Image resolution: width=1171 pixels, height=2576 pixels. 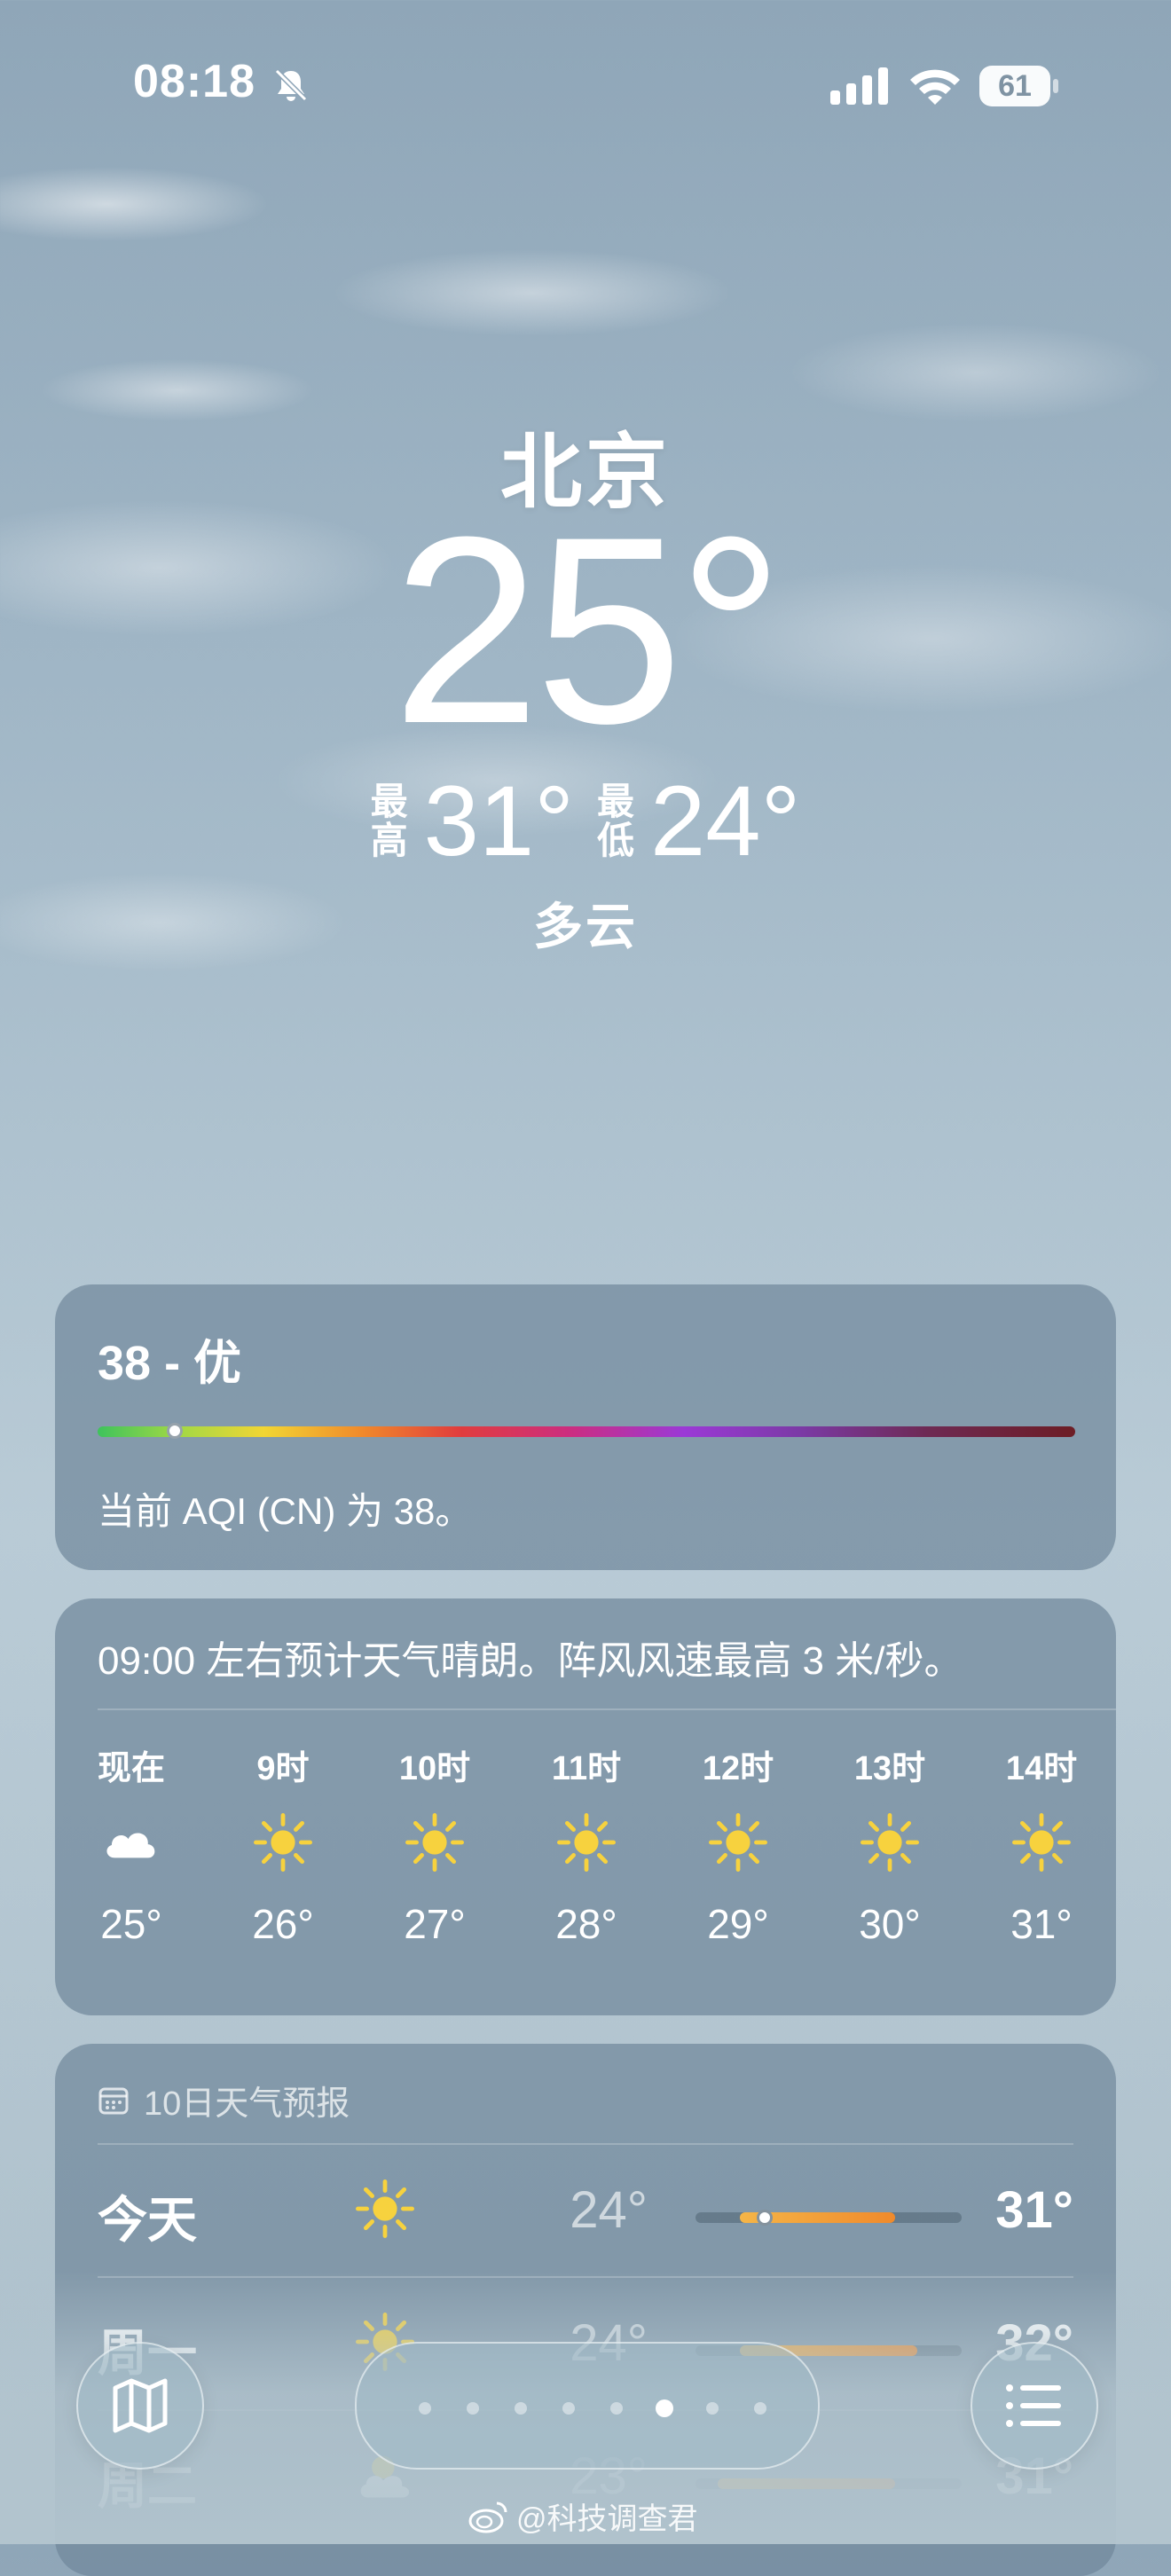 What do you see at coordinates (131, 1924) in the screenshot?
I see `hour-temperature: 25°` at bounding box center [131, 1924].